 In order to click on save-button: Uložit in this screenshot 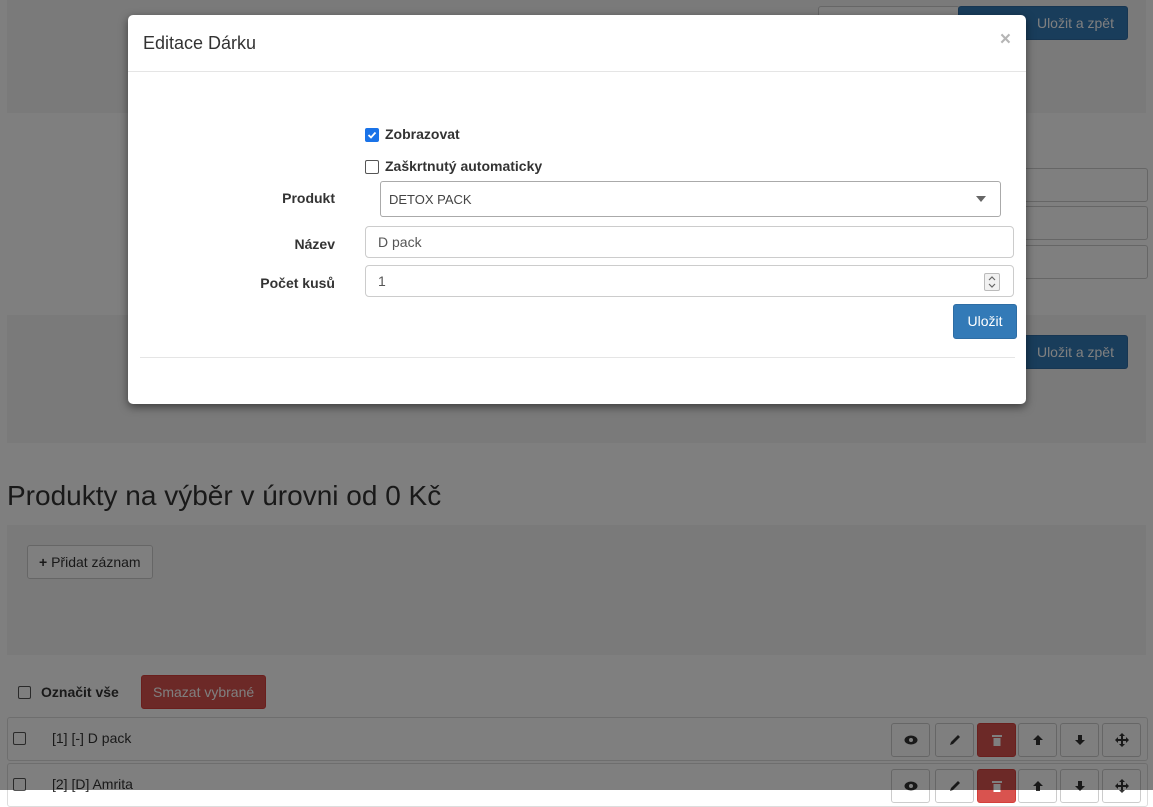, I will do `click(985, 321)`.